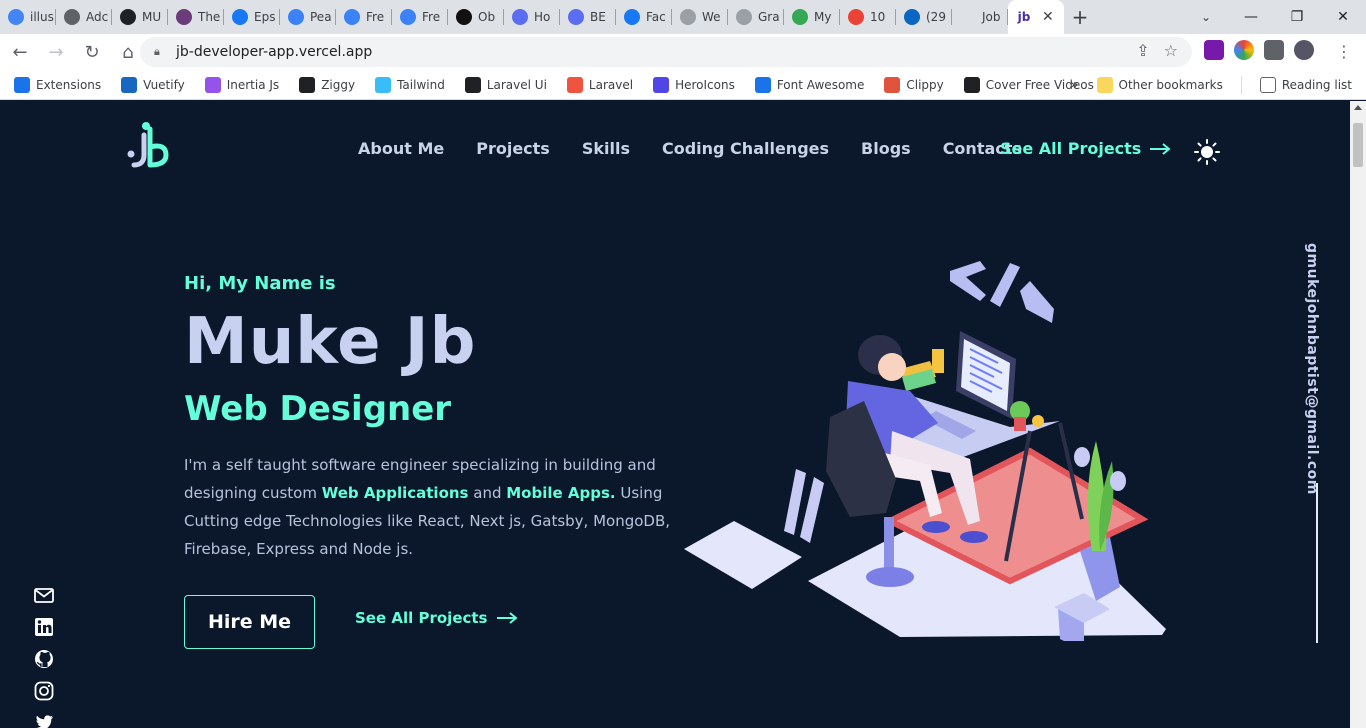 This screenshot has height=728, width=1366. I want to click on hire-me-button: Hire Me, so click(249, 622).